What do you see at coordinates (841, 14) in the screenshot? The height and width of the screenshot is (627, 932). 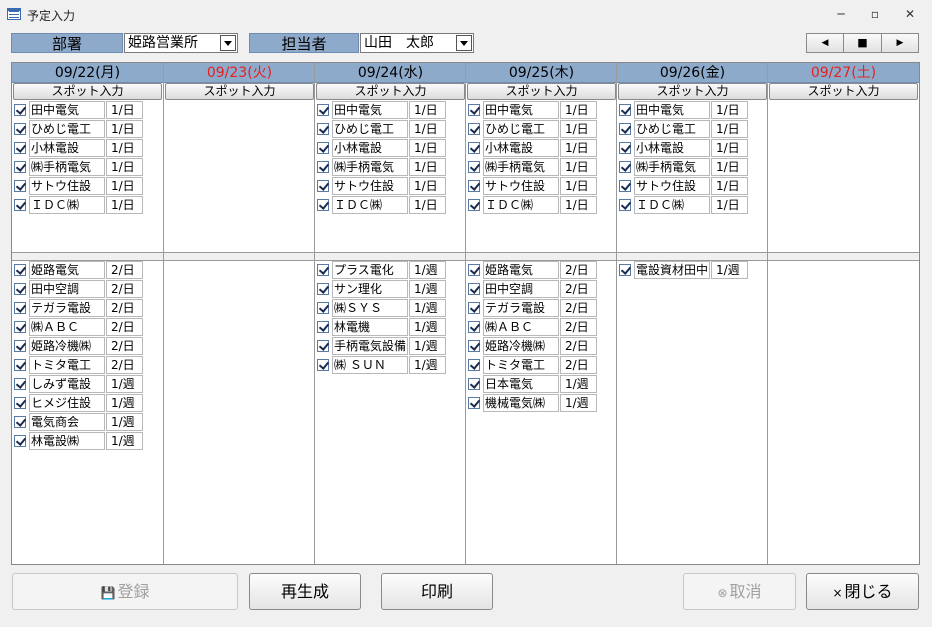 I see `minimize-button: ─` at bounding box center [841, 14].